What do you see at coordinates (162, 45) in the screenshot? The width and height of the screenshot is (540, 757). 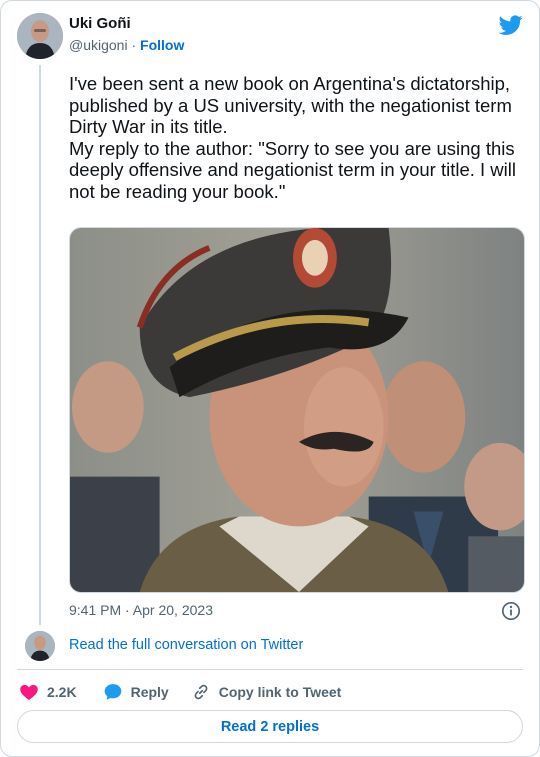 I see `follow-button: Follow` at bounding box center [162, 45].